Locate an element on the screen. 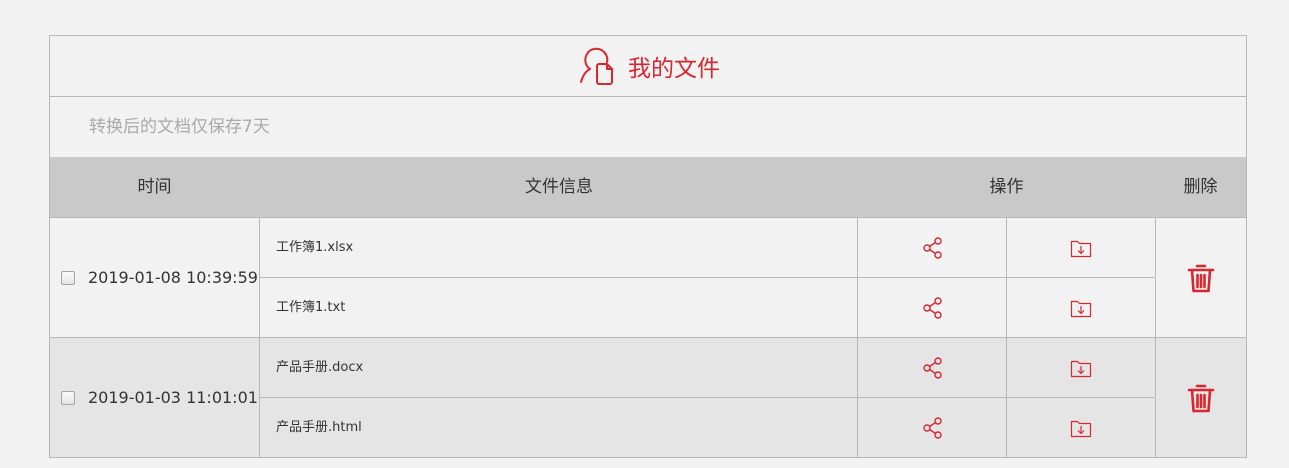 This screenshot has width=1289, height=468. table-row: 产品手册.docx is located at coordinates (708, 368).